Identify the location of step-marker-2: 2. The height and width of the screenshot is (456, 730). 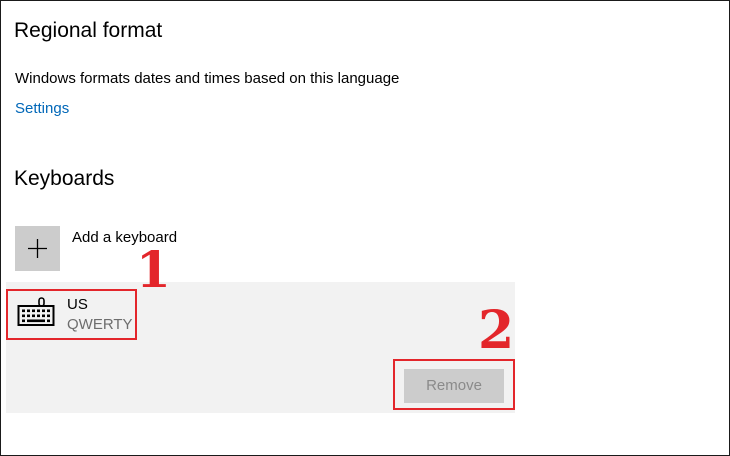
(496, 330).